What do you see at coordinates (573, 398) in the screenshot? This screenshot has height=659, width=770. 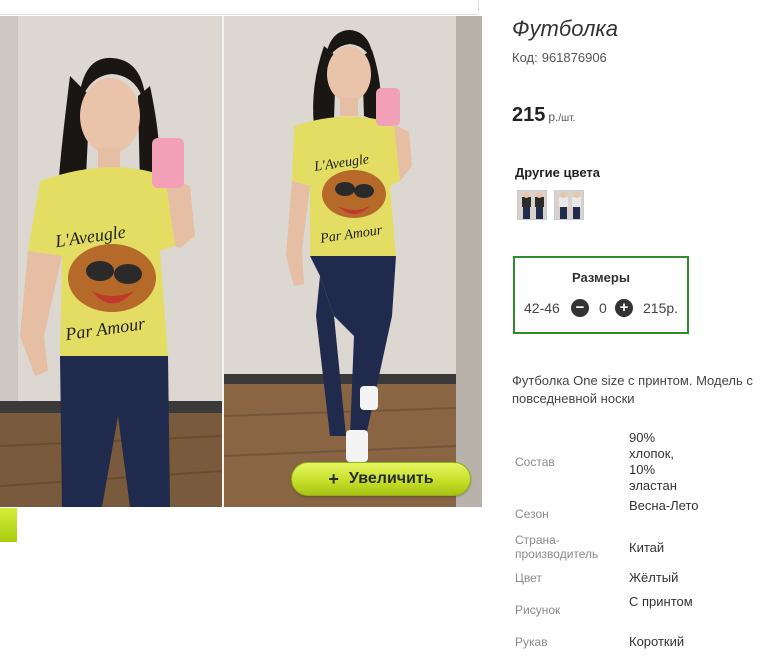 I see `description-line-2: повседневной носки` at bounding box center [573, 398].